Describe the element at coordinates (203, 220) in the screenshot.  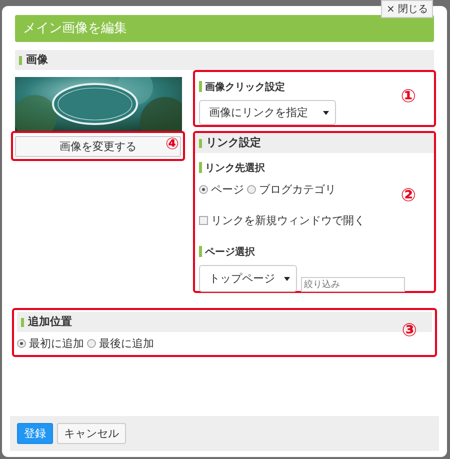
I see `checkbox` at that location.